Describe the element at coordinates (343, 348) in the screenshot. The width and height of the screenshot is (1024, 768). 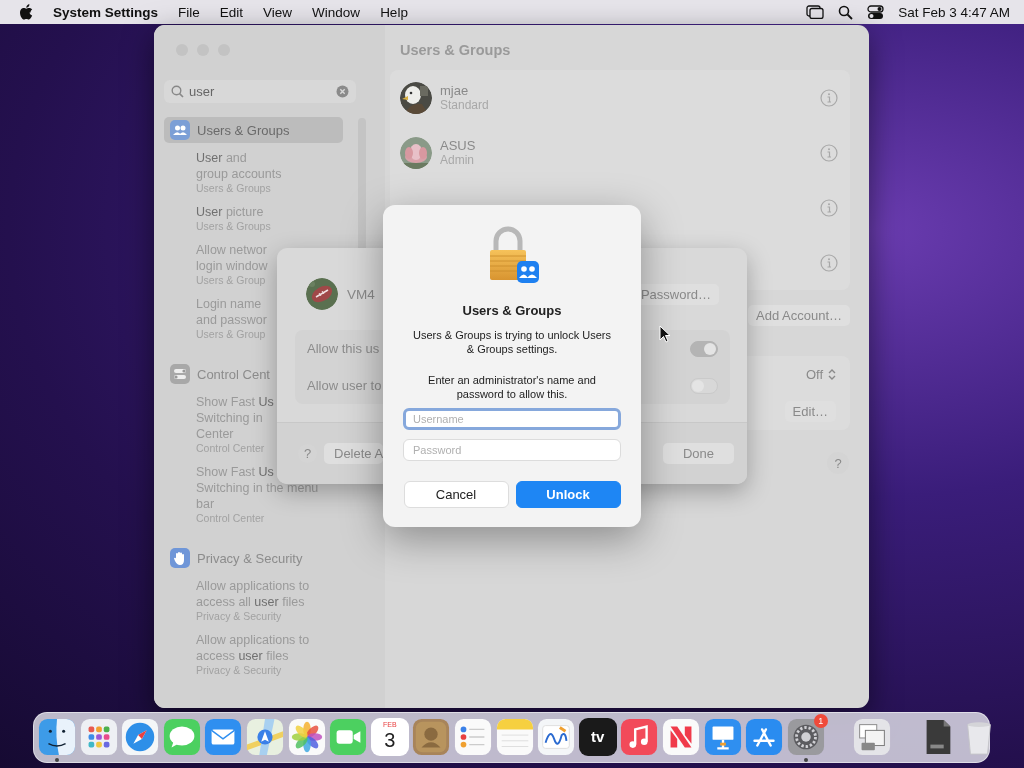
I see `option-label: Allow this us` at that location.